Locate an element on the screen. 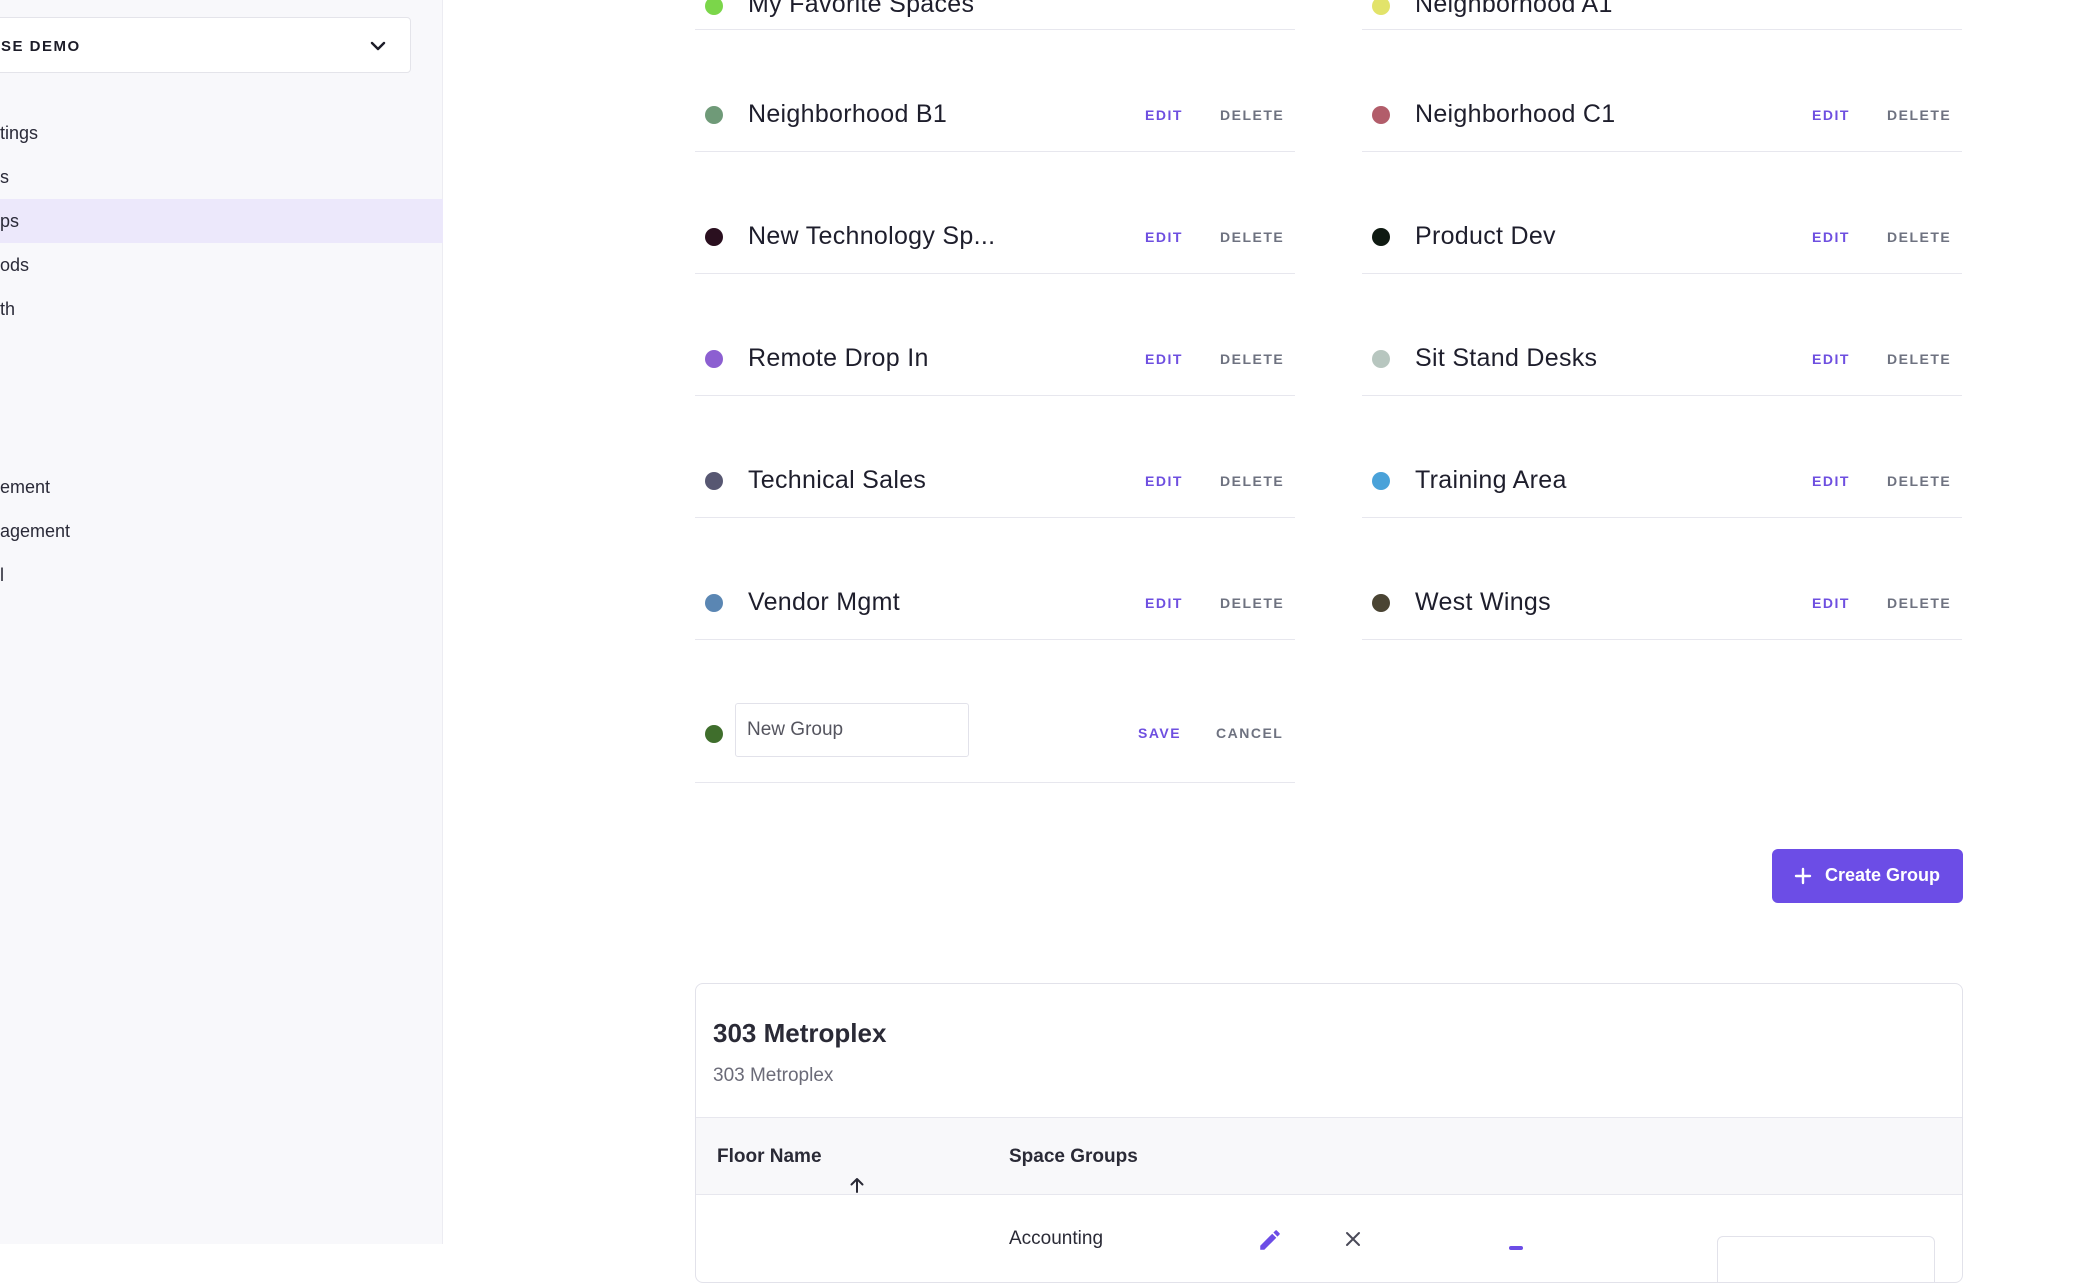  building-title: 303 Metroplex is located at coordinates (800, 1033).